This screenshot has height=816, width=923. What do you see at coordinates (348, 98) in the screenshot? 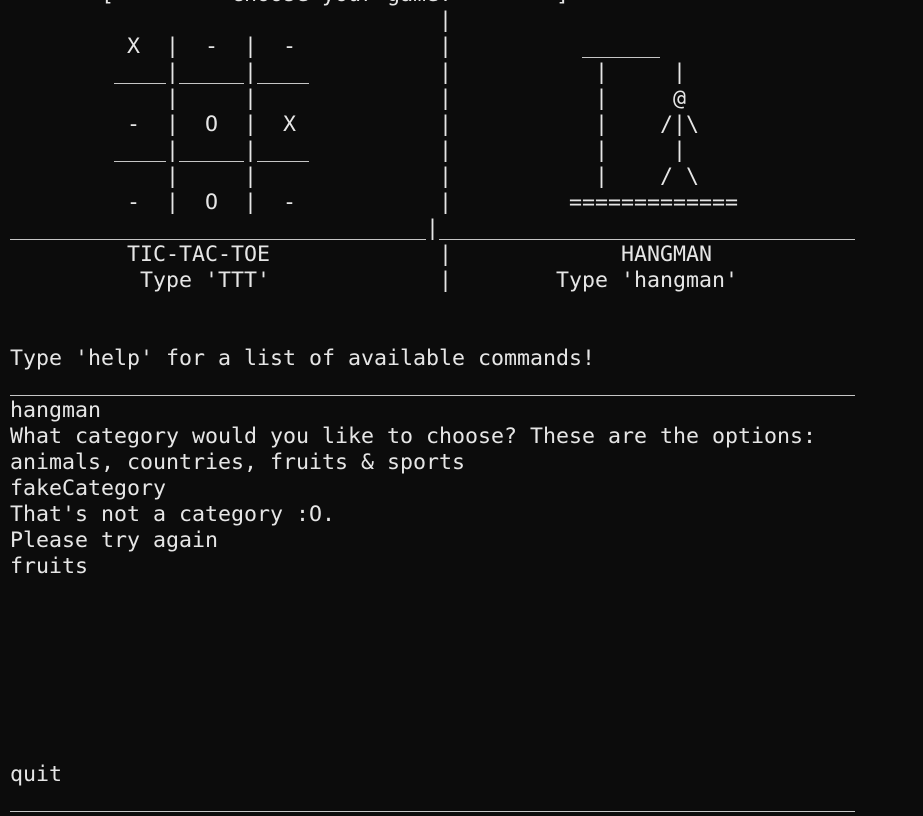
I see `terminal-line: | | | | @` at bounding box center [348, 98].